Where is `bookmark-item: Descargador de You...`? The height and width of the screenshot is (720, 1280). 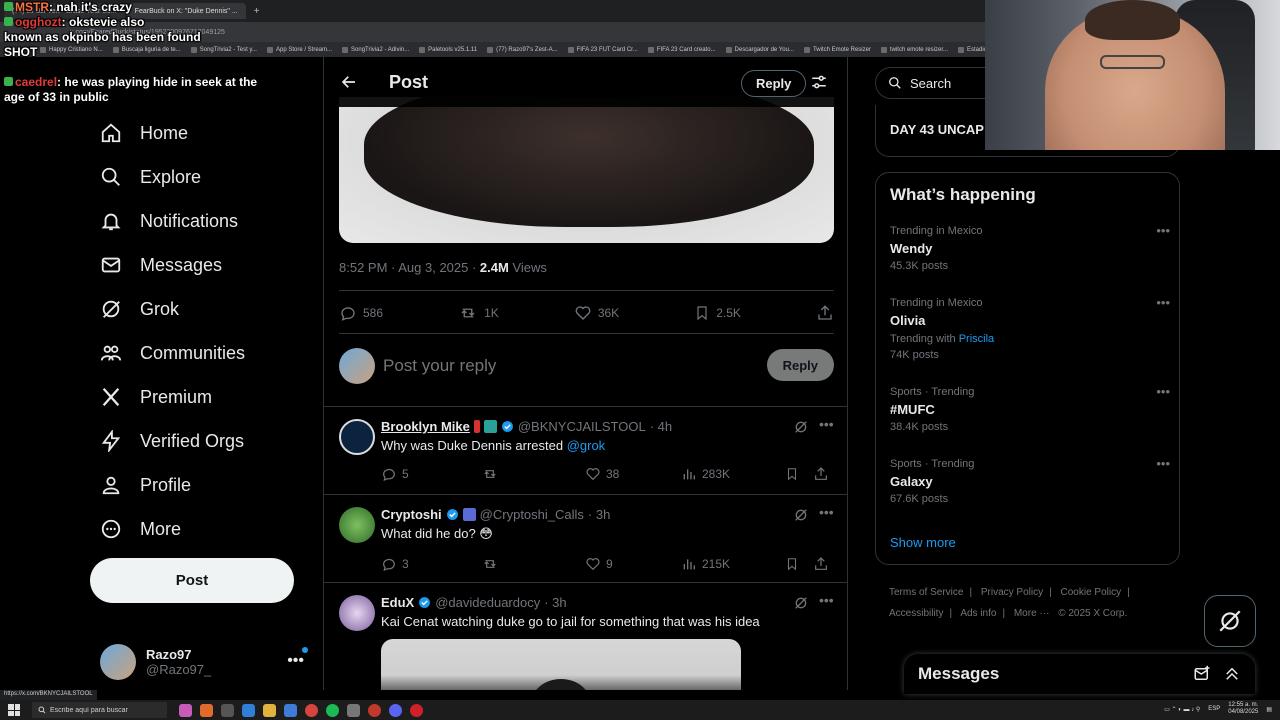 bookmark-item: Descargador de You... is located at coordinates (759, 49).